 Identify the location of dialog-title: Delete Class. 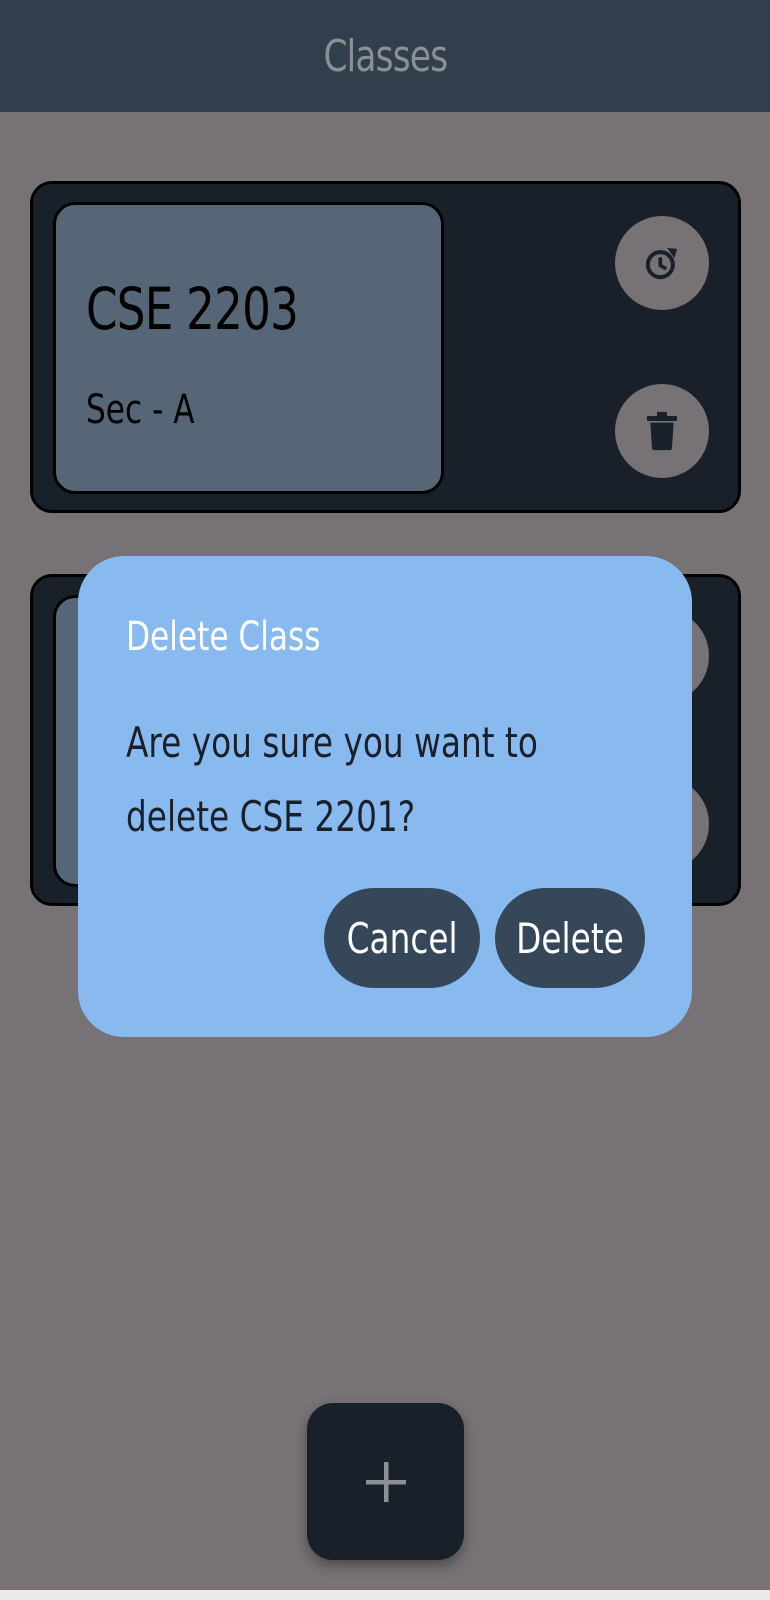
(223, 637).